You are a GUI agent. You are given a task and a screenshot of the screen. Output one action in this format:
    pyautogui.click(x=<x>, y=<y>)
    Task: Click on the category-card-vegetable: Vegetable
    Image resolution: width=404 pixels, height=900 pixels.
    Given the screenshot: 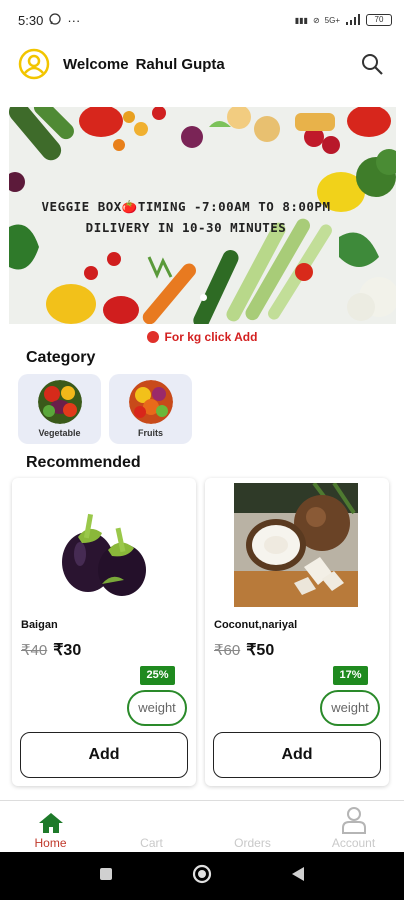 What is the action you would take?
    pyautogui.click(x=59, y=409)
    